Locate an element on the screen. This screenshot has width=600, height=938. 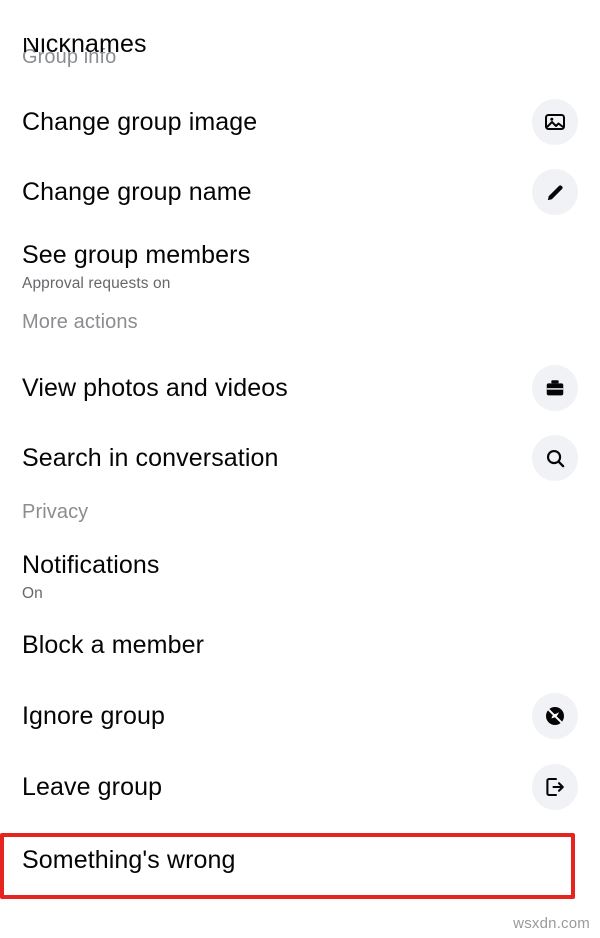
section-header-privacy: Privacy is located at coordinates (55, 511).